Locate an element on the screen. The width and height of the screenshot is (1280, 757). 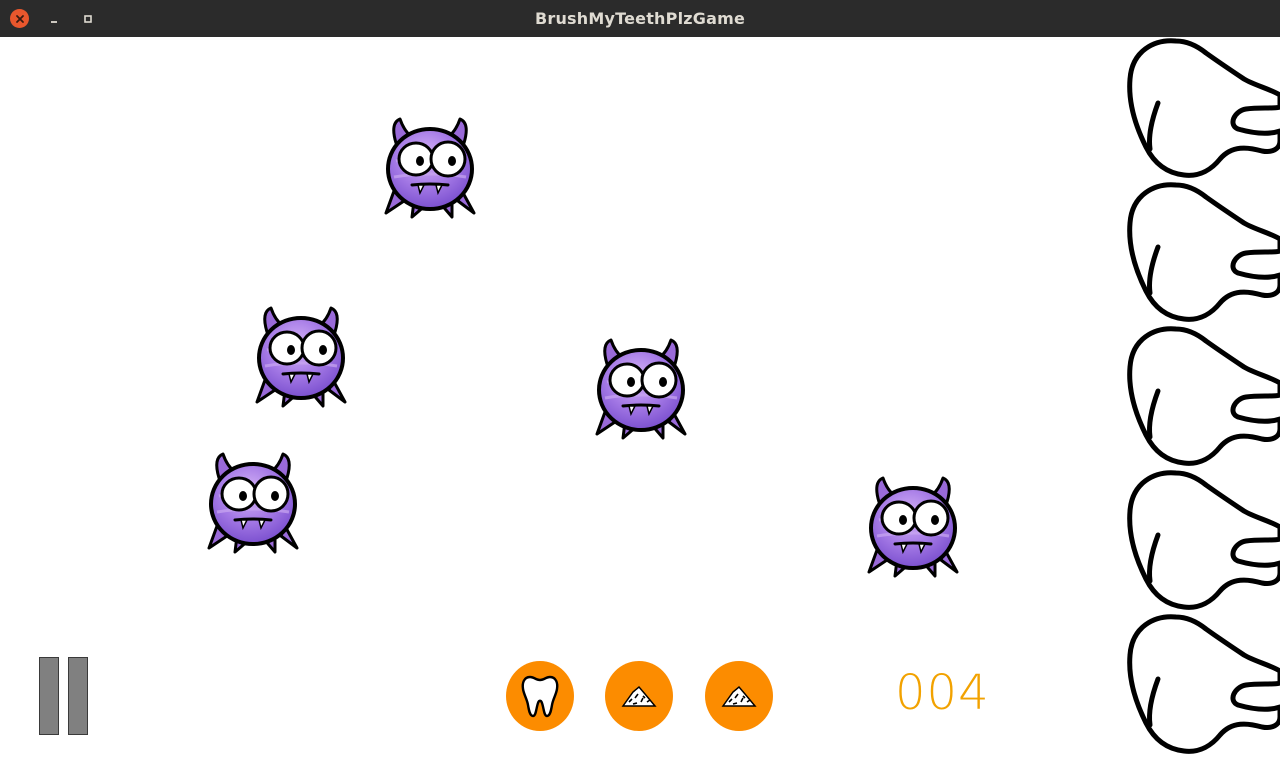
teeth-column is located at coordinates (1201, 397).